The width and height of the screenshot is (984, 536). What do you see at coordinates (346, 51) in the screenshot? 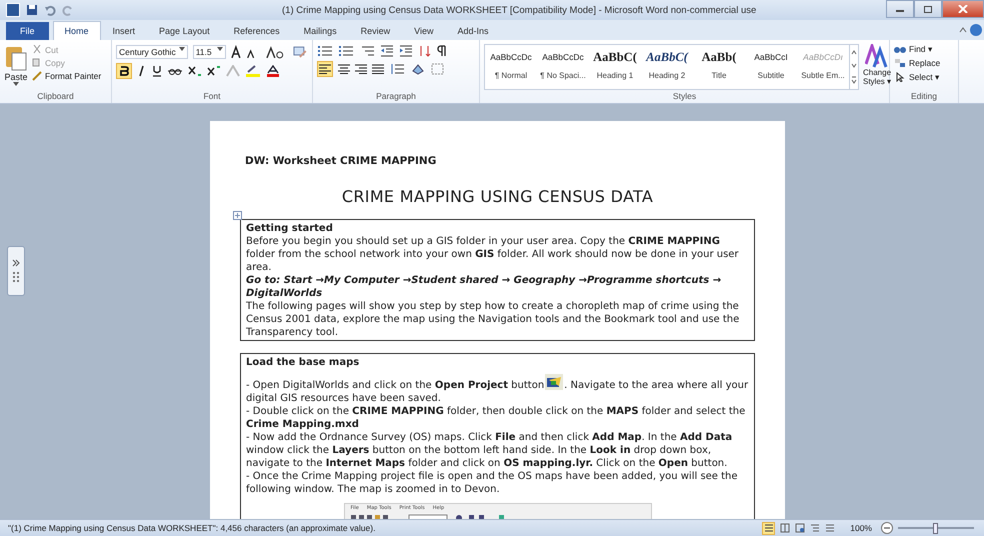
I see `numbering-icon` at bounding box center [346, 51].